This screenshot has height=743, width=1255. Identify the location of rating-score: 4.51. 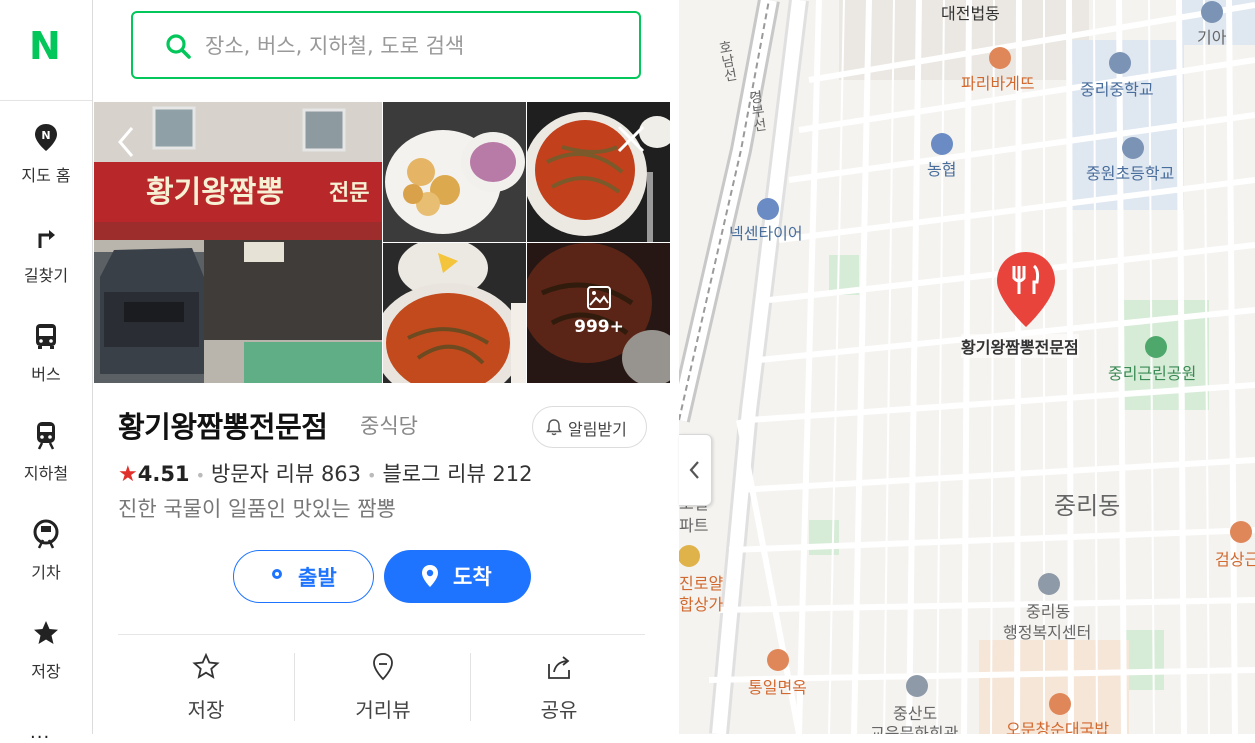
(163, 474).